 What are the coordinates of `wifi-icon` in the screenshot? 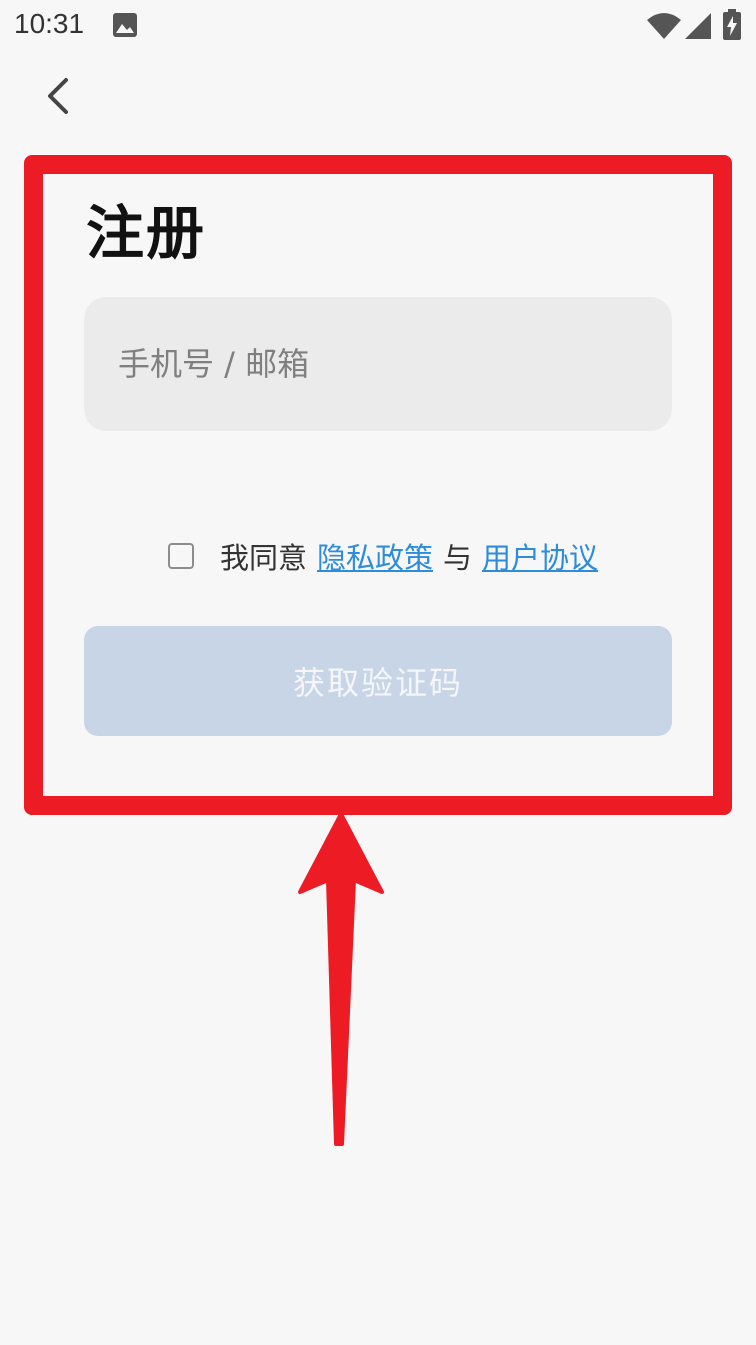 It's located at (664, 26).